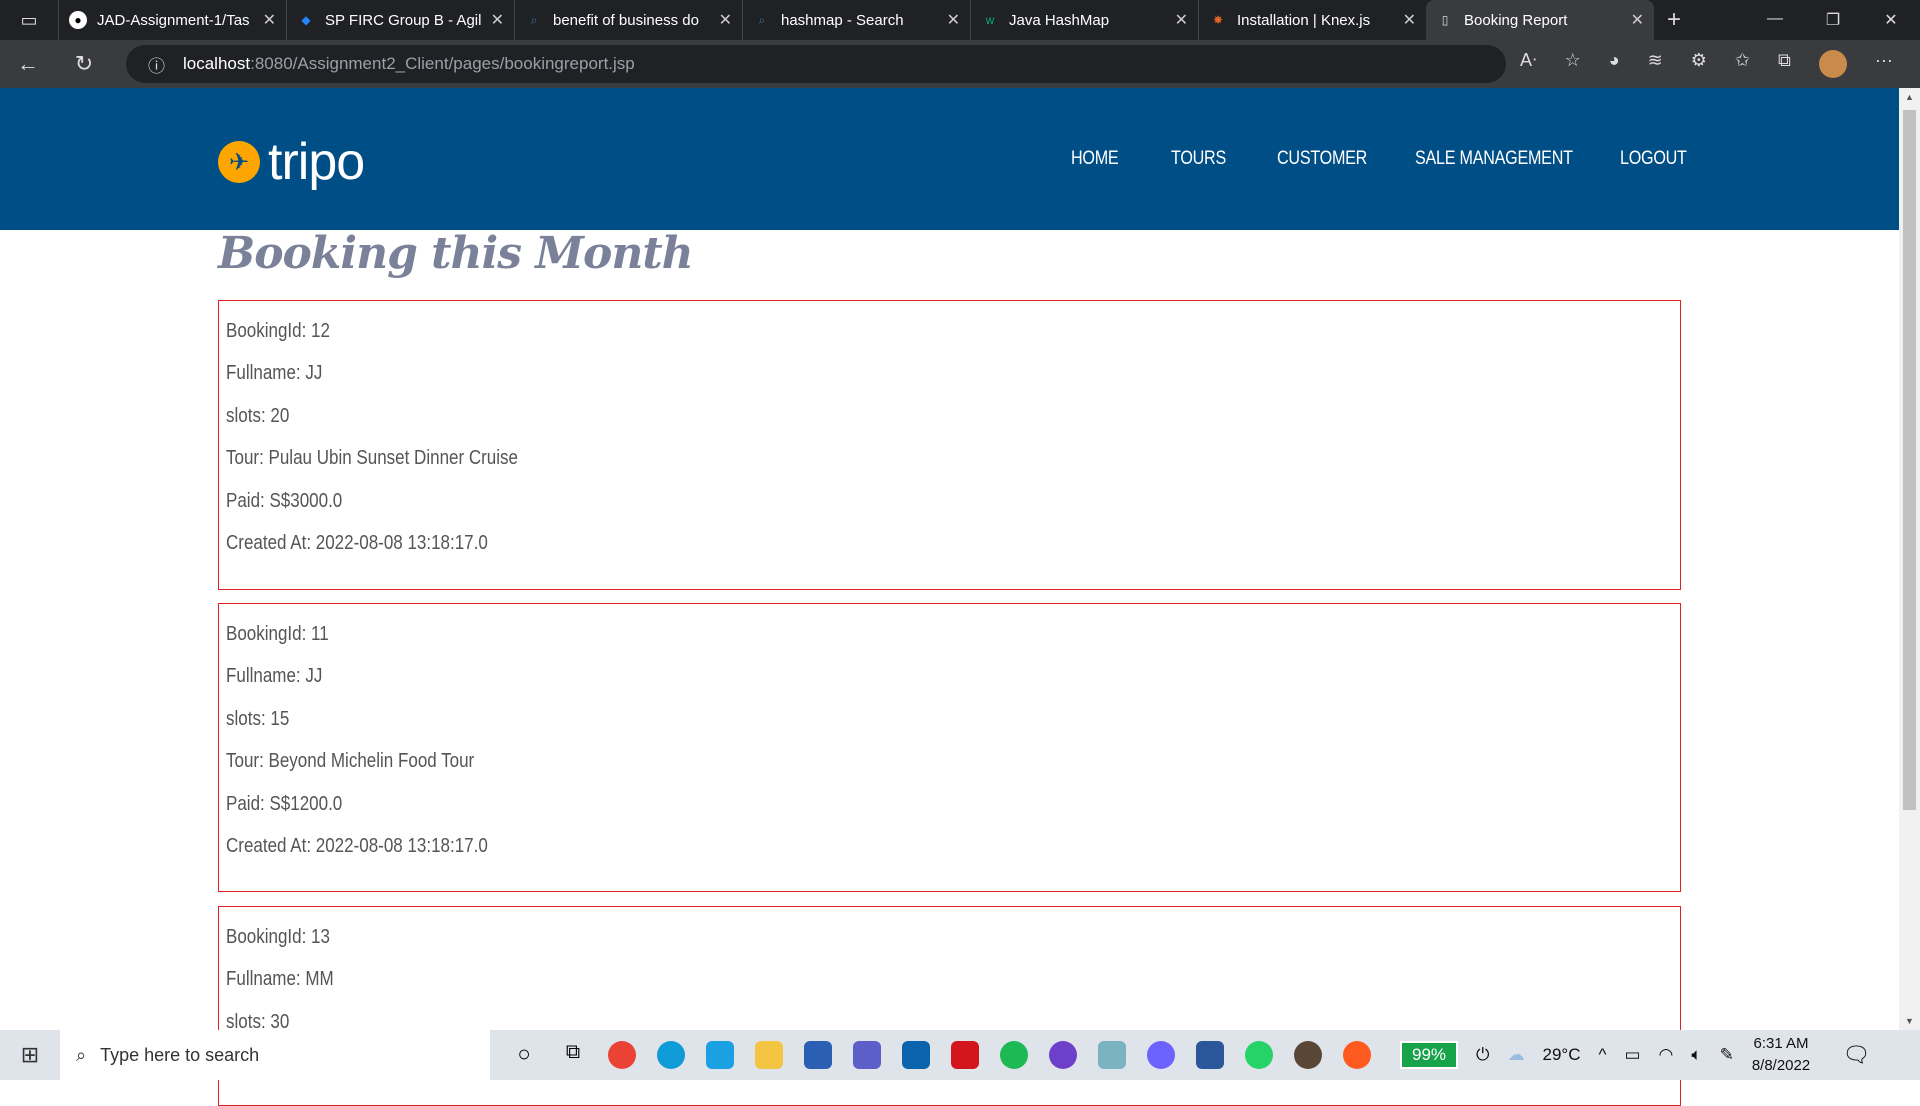 This screenshot has height=1106, width=1920. What do you see at coordinates (280, 979) in the screenshot?
I see `booking-fullname: Fullname: MM` at bounding box center [280, 979].